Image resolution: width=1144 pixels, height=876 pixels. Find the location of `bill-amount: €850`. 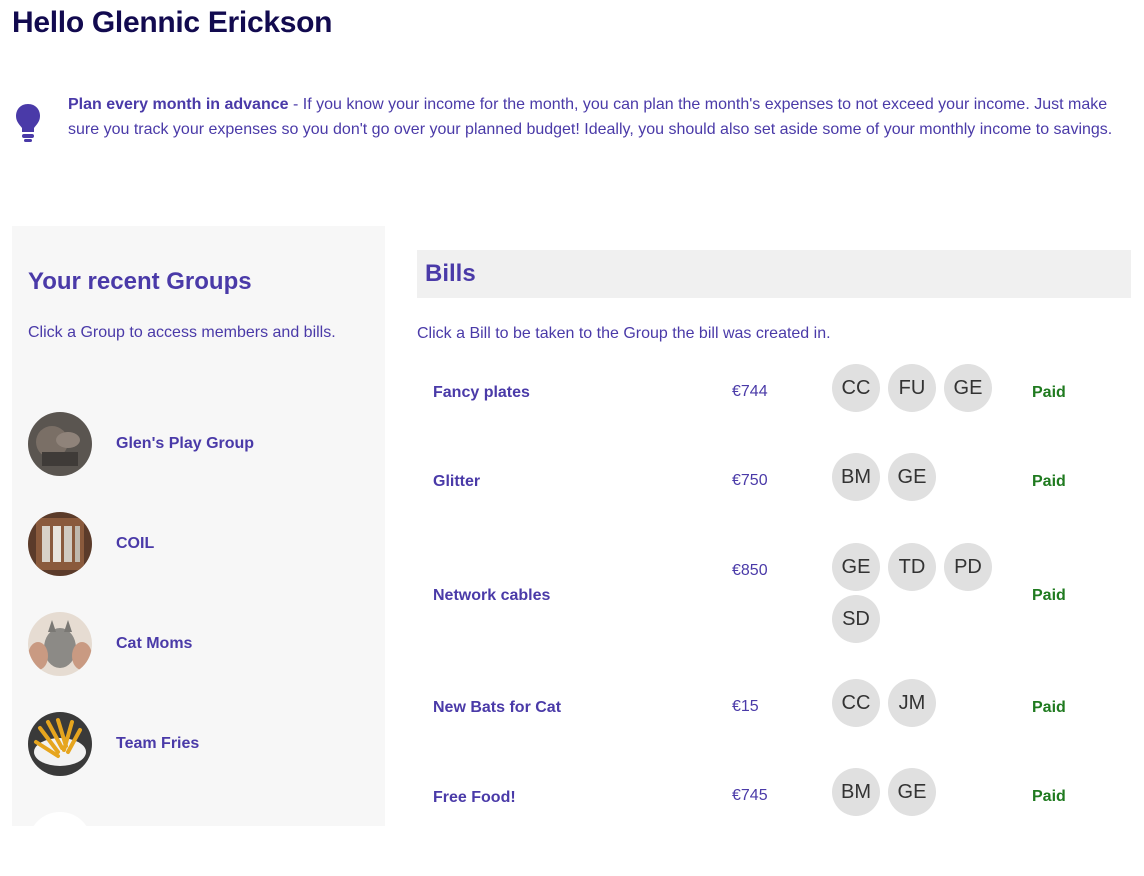

bill-amount: €850 is located at coordinates (750, 570).